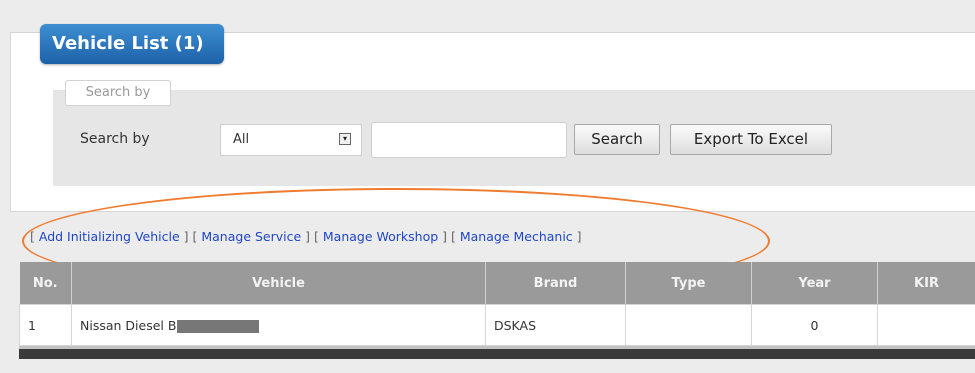  I want to click on search-by-select: All ▾, so click(291, 140).